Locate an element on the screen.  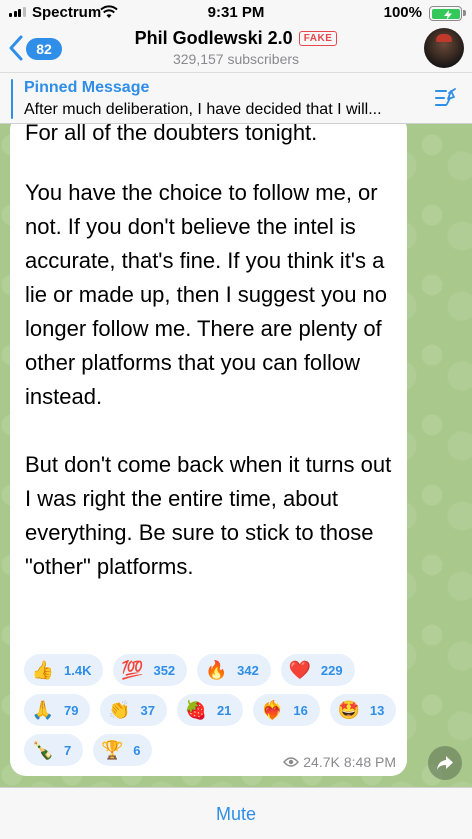
folded-hands-icon: 🙏 is located at coordinates (43, 709).